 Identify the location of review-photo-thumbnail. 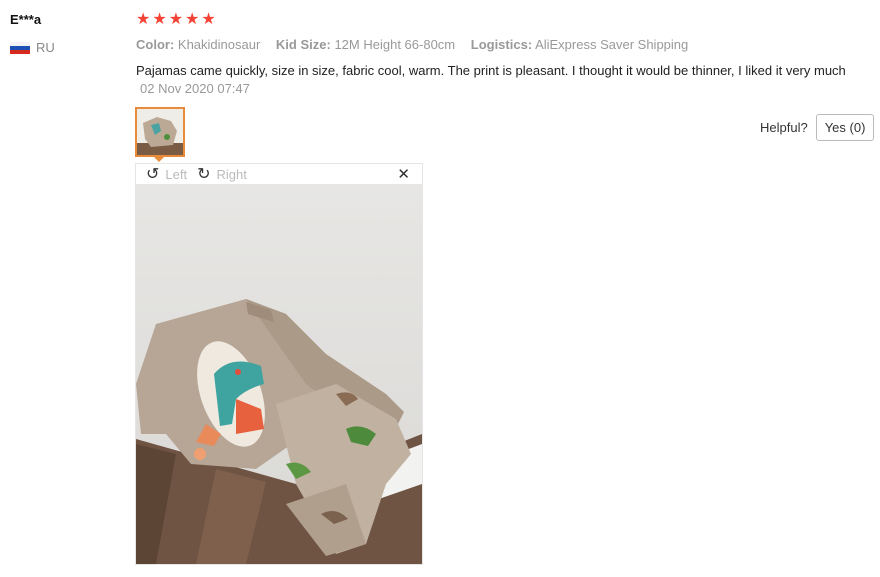
(160, 132).